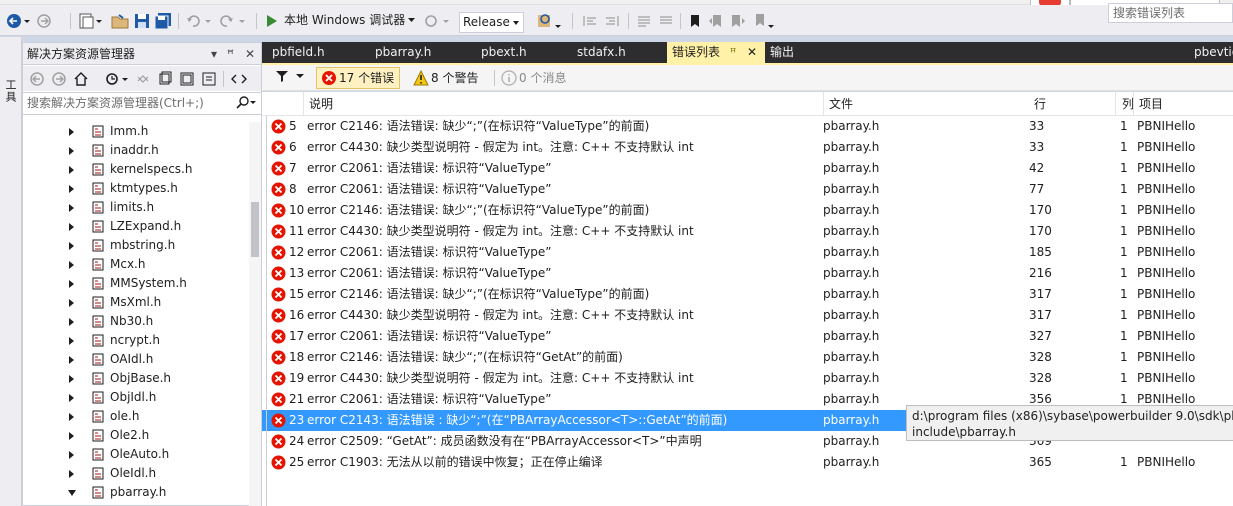 Image resolution: width=1233 pixels, height=506 pixels. Describe the element at coordinates (136, 359) in the screenshot. I see `tree-item: OAIdl.h` at that location.